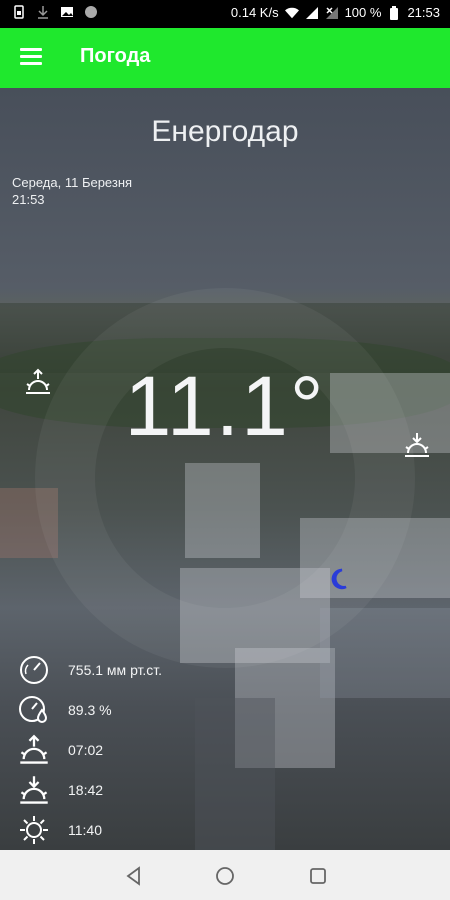 Image resolution: width=450 pixels, height=900 pixels. I want to click on home-circle-icon, so click(225, 876).